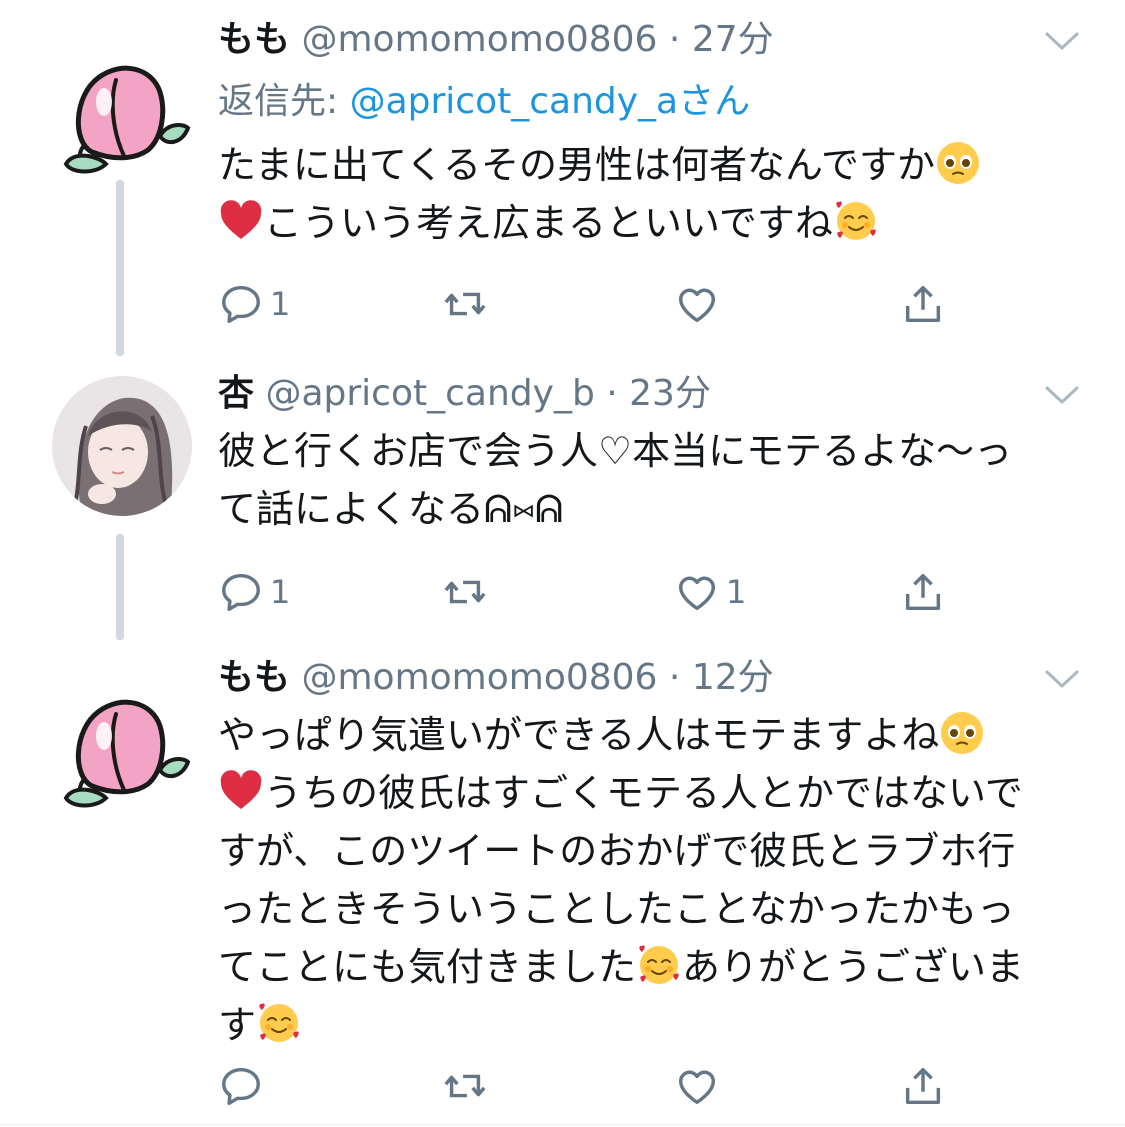 The height and width of the screenshot is (1127, 1125). What do you see at coordinates (670, 393) in the screenshot?
I see `timestamp: 23分` at bounding box center [670, 393].